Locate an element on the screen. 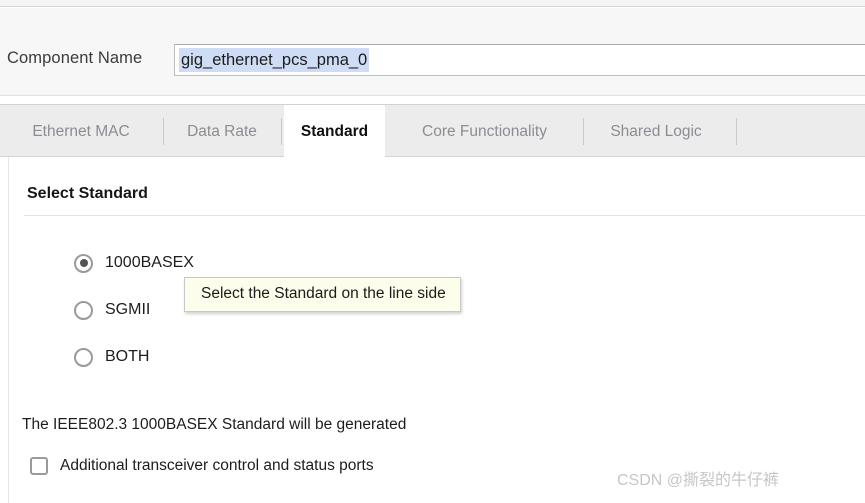 This screenshot has height=503, width=865. tab-shared-logic: Shared Logic is located at coordinates (656, 131).